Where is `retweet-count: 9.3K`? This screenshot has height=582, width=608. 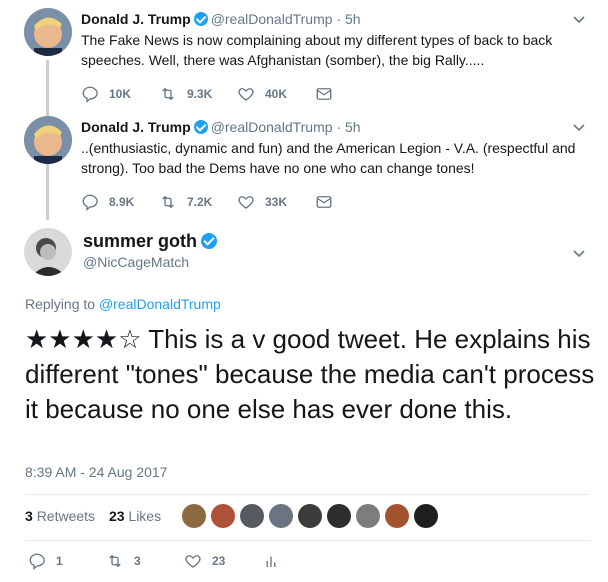
retweet-count: 9.3K is located at coordinates (200, 94).